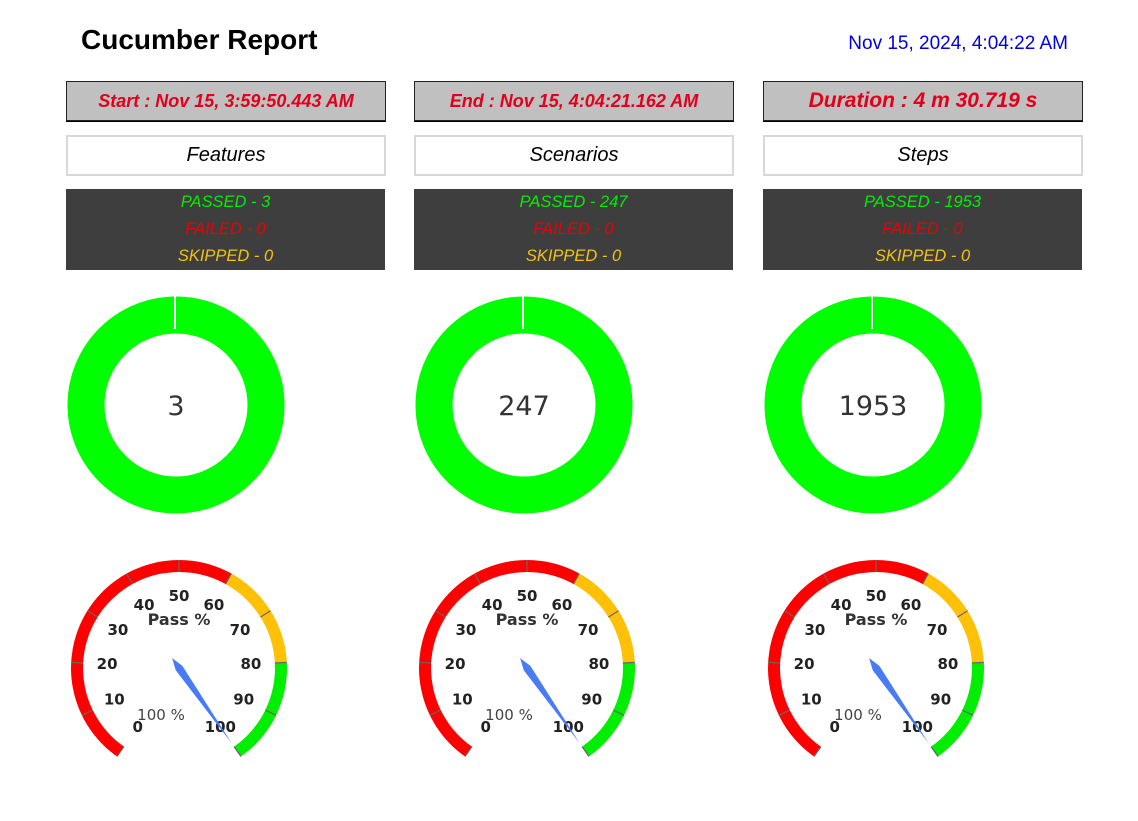 The image size is (1138, 821). I want to click on features-skipped: SKIPPED - 0, so click(225, 256).